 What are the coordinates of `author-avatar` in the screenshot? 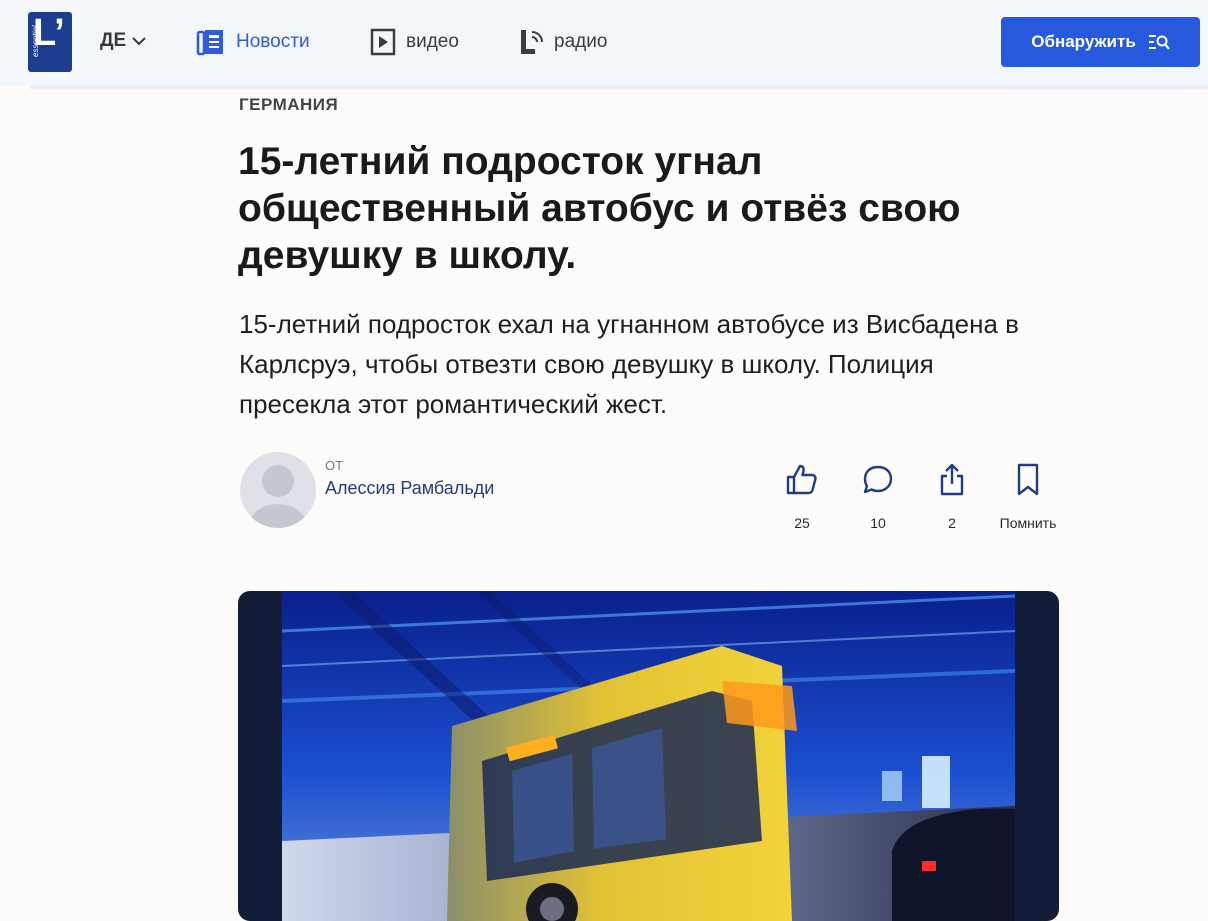 It's located at (278, 490).